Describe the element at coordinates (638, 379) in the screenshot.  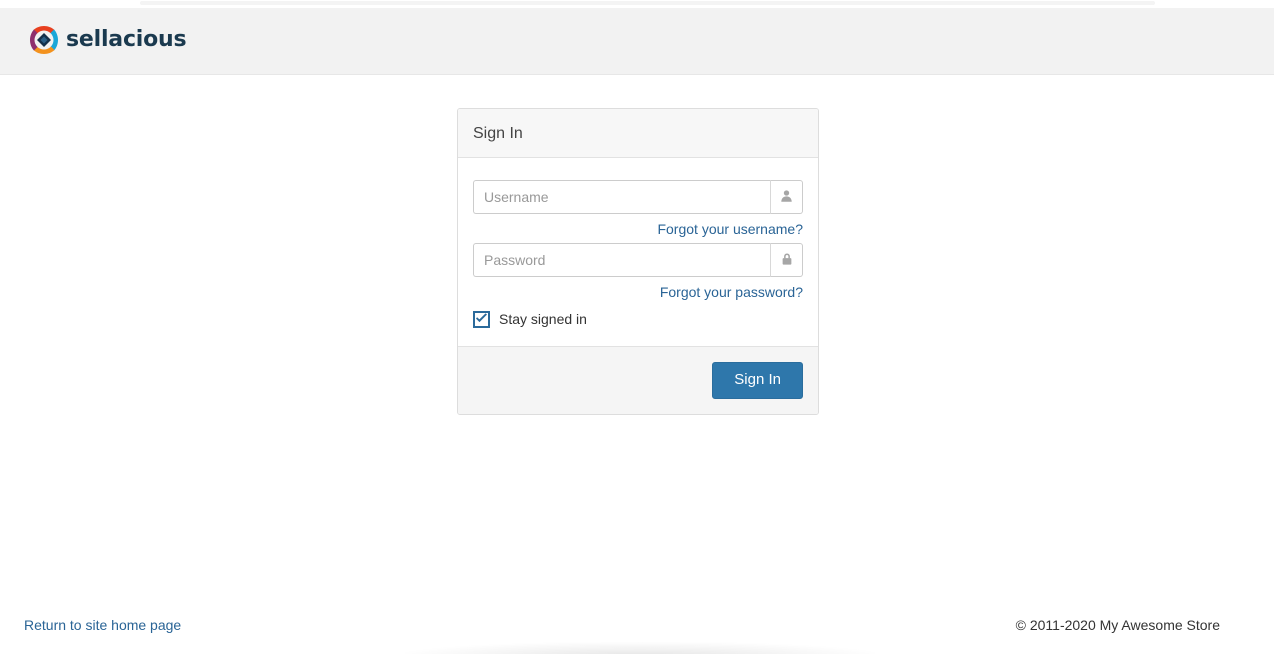
I see `login-card-footer: Sign In` at that location.